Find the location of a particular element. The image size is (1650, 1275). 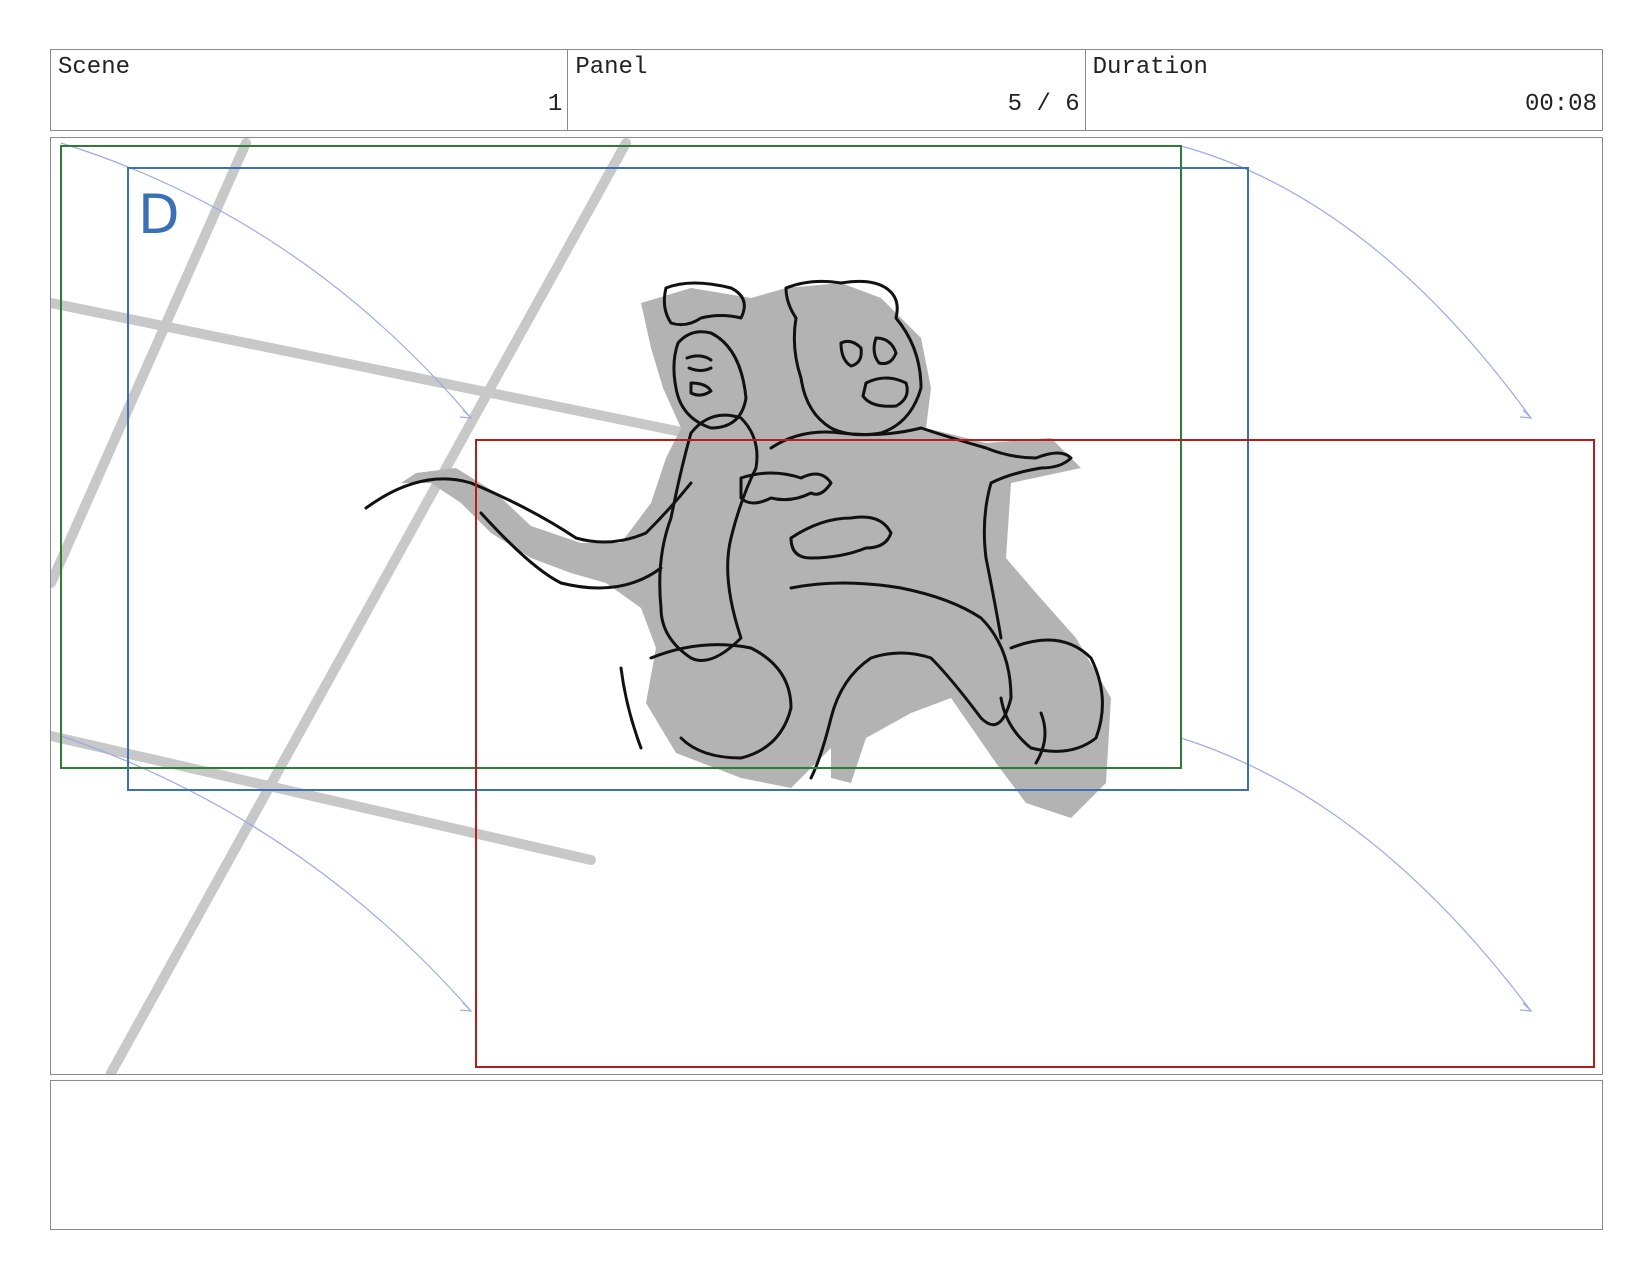

duration-label: Duration is located at coordinates (1150, 67).